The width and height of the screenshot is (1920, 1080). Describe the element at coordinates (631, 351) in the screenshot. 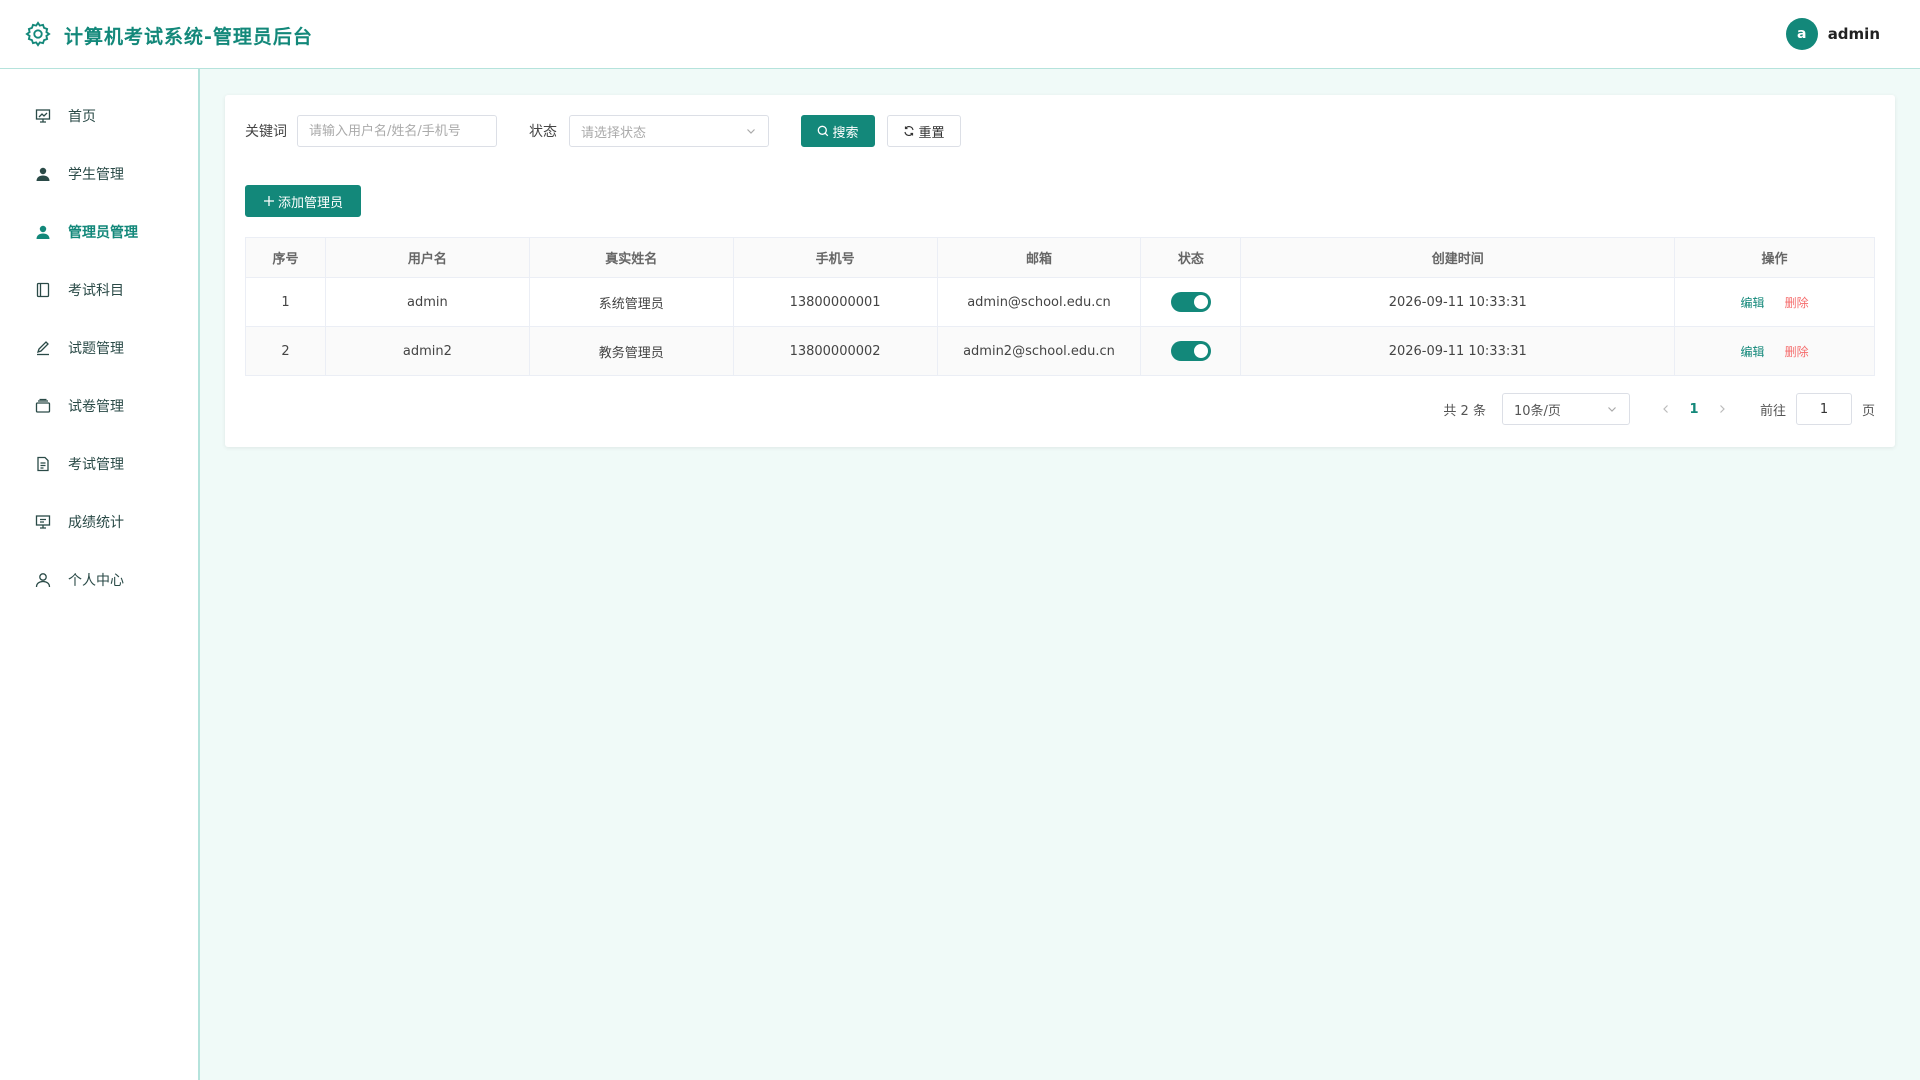

I see `cell-realname: 教务管理员` at that location.